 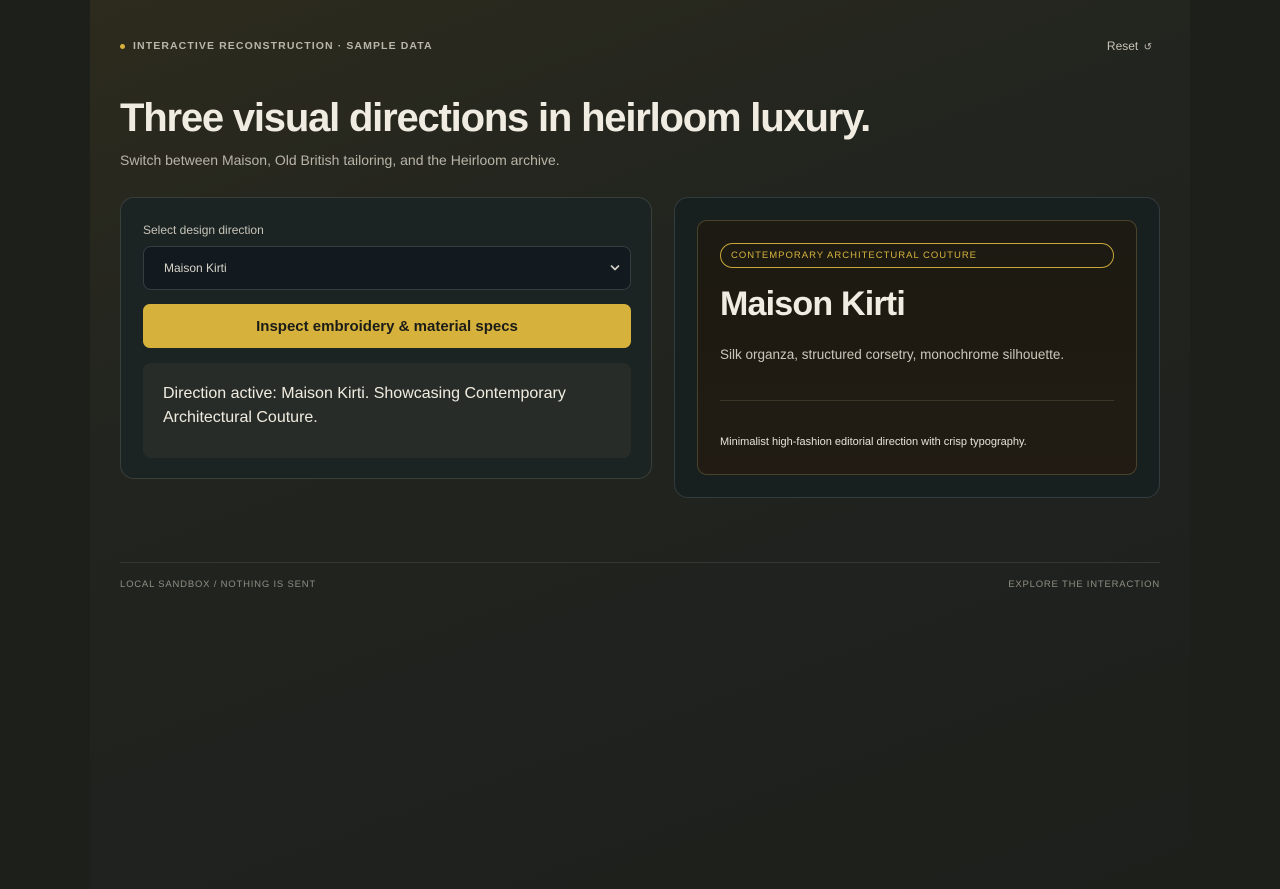 I want to click on reset-label: Reset, so click(x=1122, y=46).